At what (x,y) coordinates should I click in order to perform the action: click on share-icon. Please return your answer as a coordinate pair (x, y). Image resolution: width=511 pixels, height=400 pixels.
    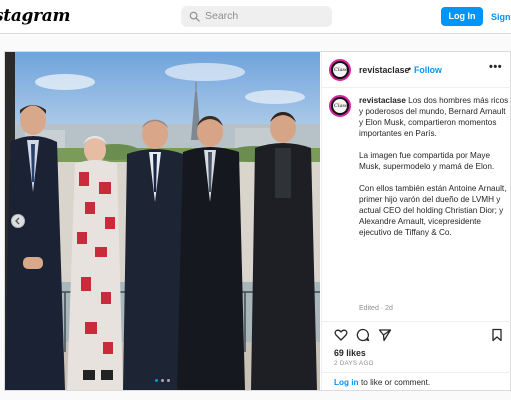
    Looking at the image, I should click on (385, 335).